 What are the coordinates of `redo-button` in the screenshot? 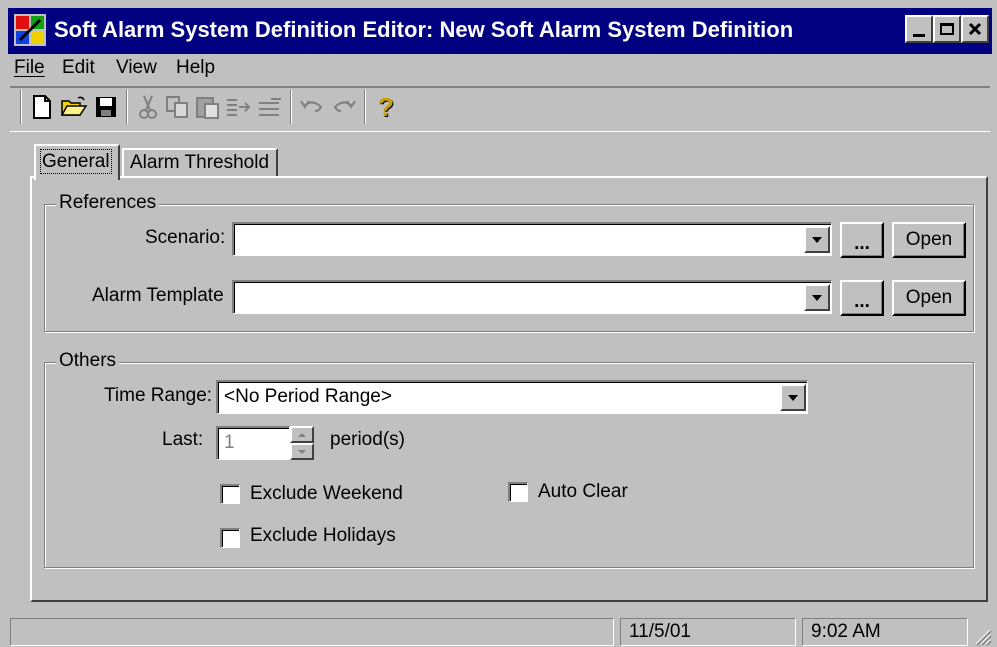 It's located at (344, 107).